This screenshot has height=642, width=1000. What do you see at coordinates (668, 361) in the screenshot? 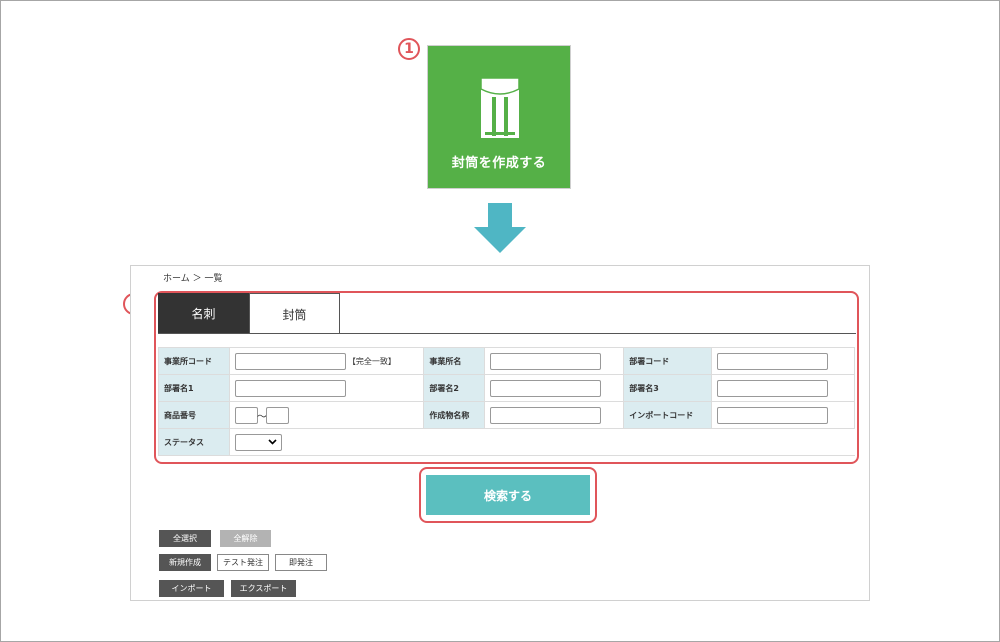
I see `dept-code-label: 部署コード` at bounding box center [668, 361].